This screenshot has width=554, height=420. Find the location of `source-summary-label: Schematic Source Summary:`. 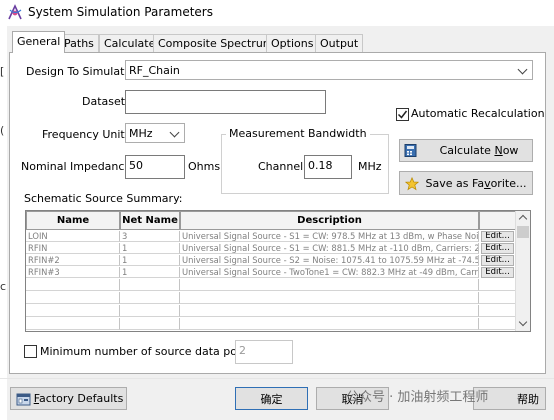

source-summary-label: Schematic Source Summary: is located at coordinates (103, 198).